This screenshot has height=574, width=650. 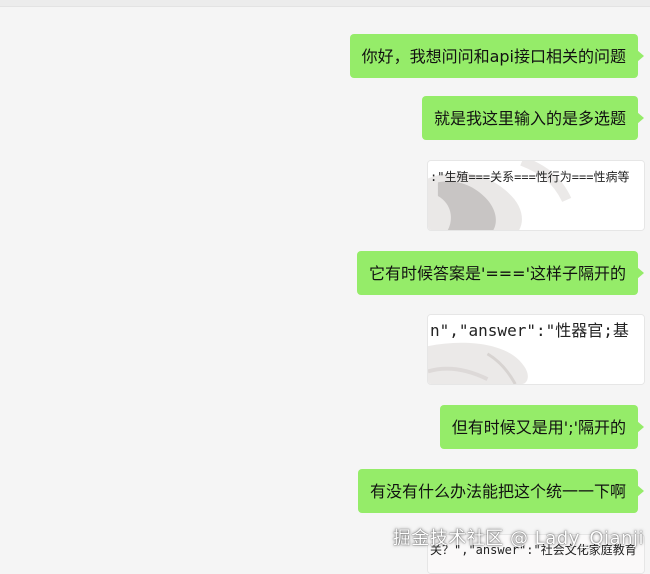 I want to click on message-bubble: 有没有什么办法能把这个统一一下啊, so click(x=501, y=491).